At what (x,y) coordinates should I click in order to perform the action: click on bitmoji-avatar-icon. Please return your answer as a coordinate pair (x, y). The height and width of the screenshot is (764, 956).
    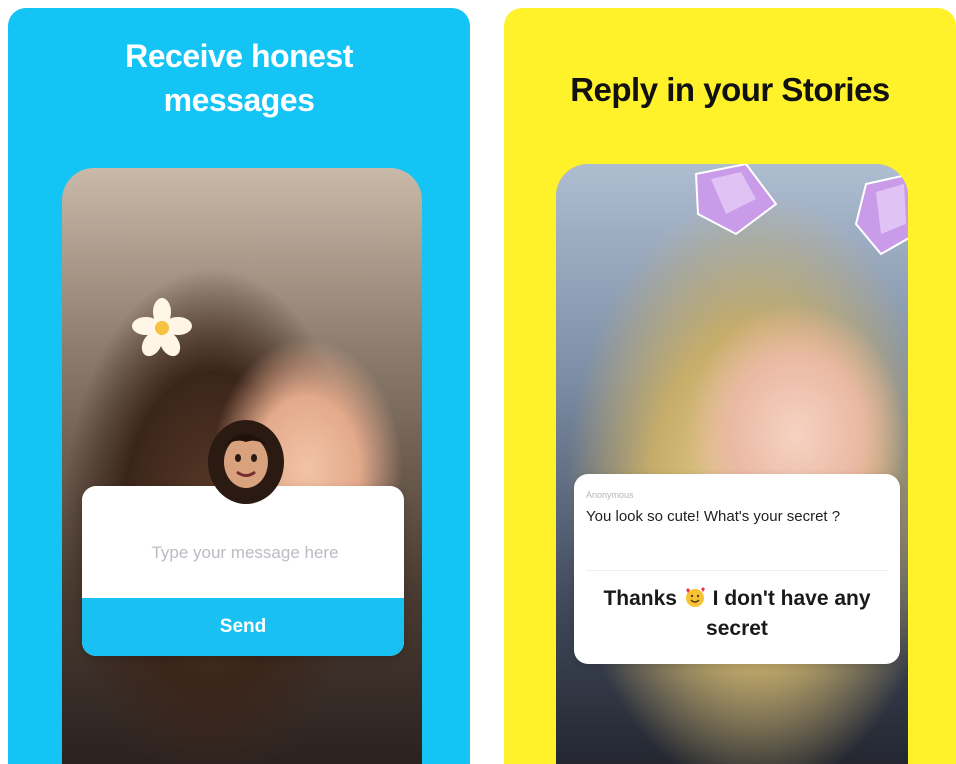
    Looking at the image, I should click on (246, 462).